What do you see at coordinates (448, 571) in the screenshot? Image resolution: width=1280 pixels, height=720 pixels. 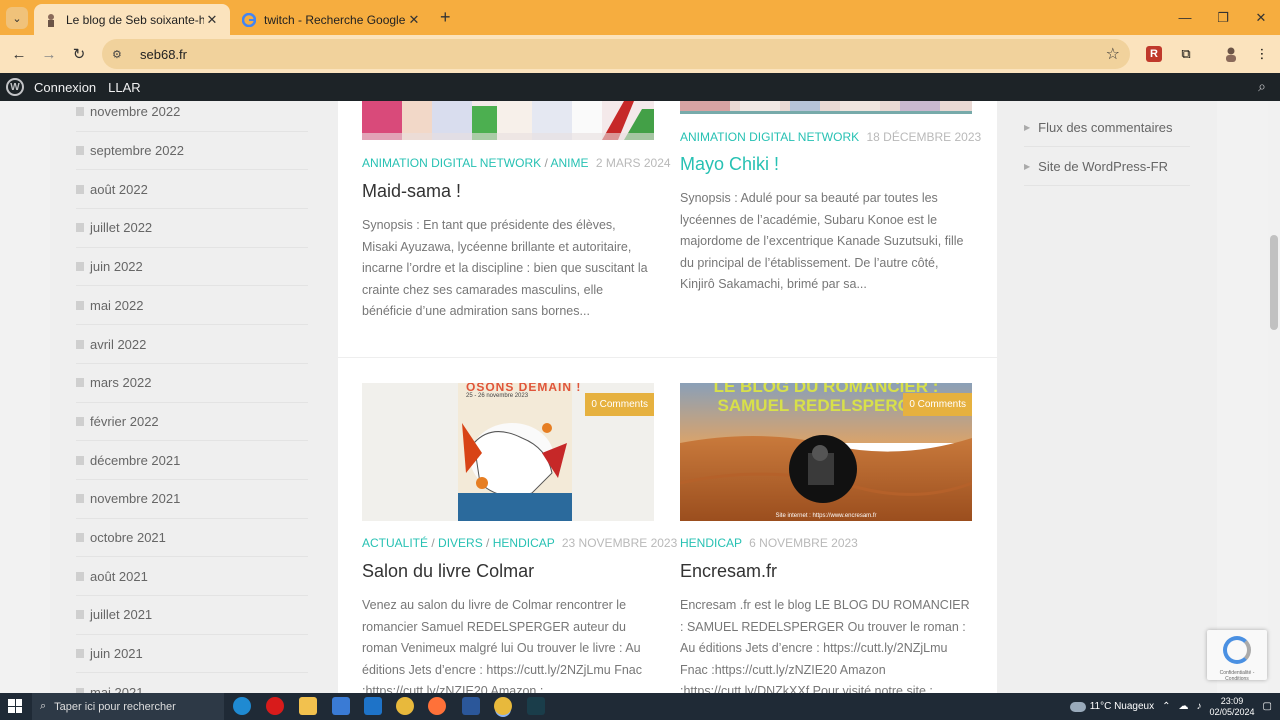 I see `post-title: Salon du livre Colmar` at bounding box center [448, 571].